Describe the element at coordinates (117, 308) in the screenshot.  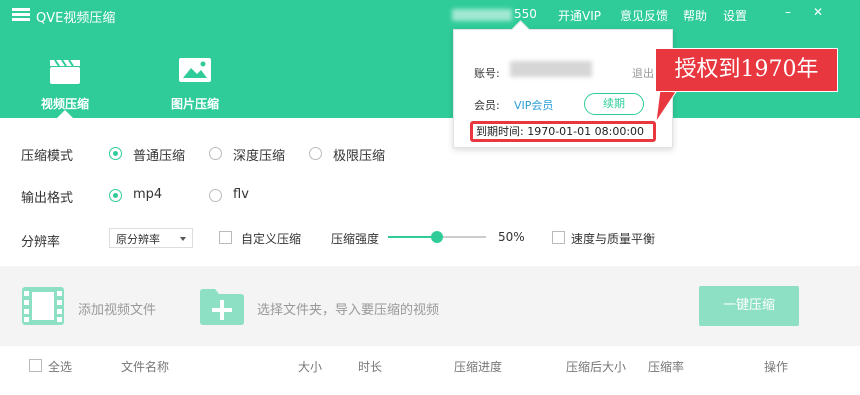
I see `add-video-file-link: 添加视频文件` at that location.